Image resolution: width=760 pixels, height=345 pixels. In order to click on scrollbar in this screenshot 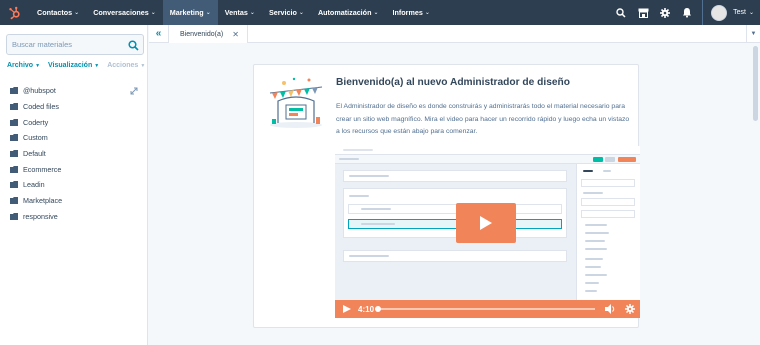, I will do `click(755, 83)`.